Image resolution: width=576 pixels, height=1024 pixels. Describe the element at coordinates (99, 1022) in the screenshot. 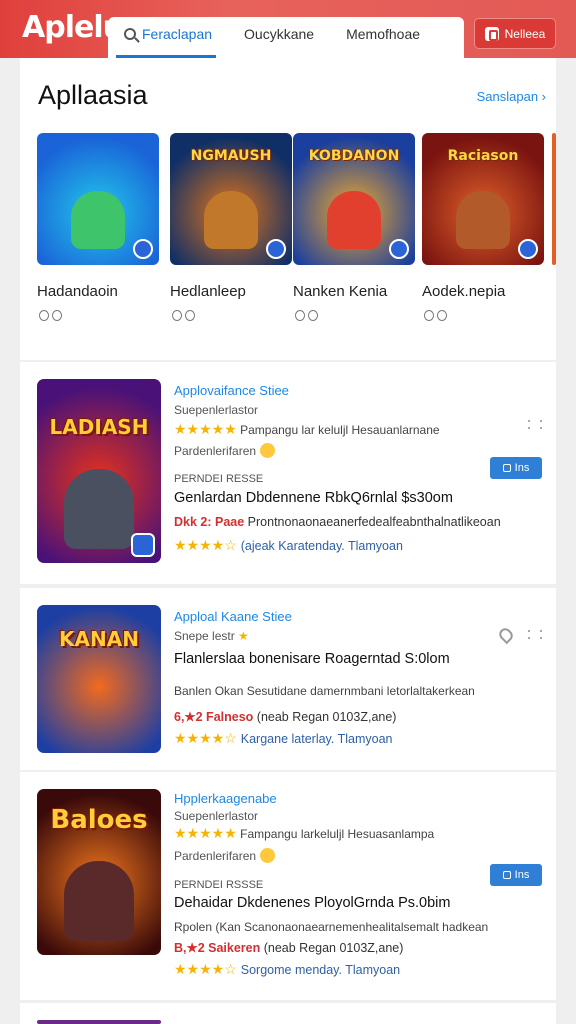

I see `app-thumbnail` at that location.